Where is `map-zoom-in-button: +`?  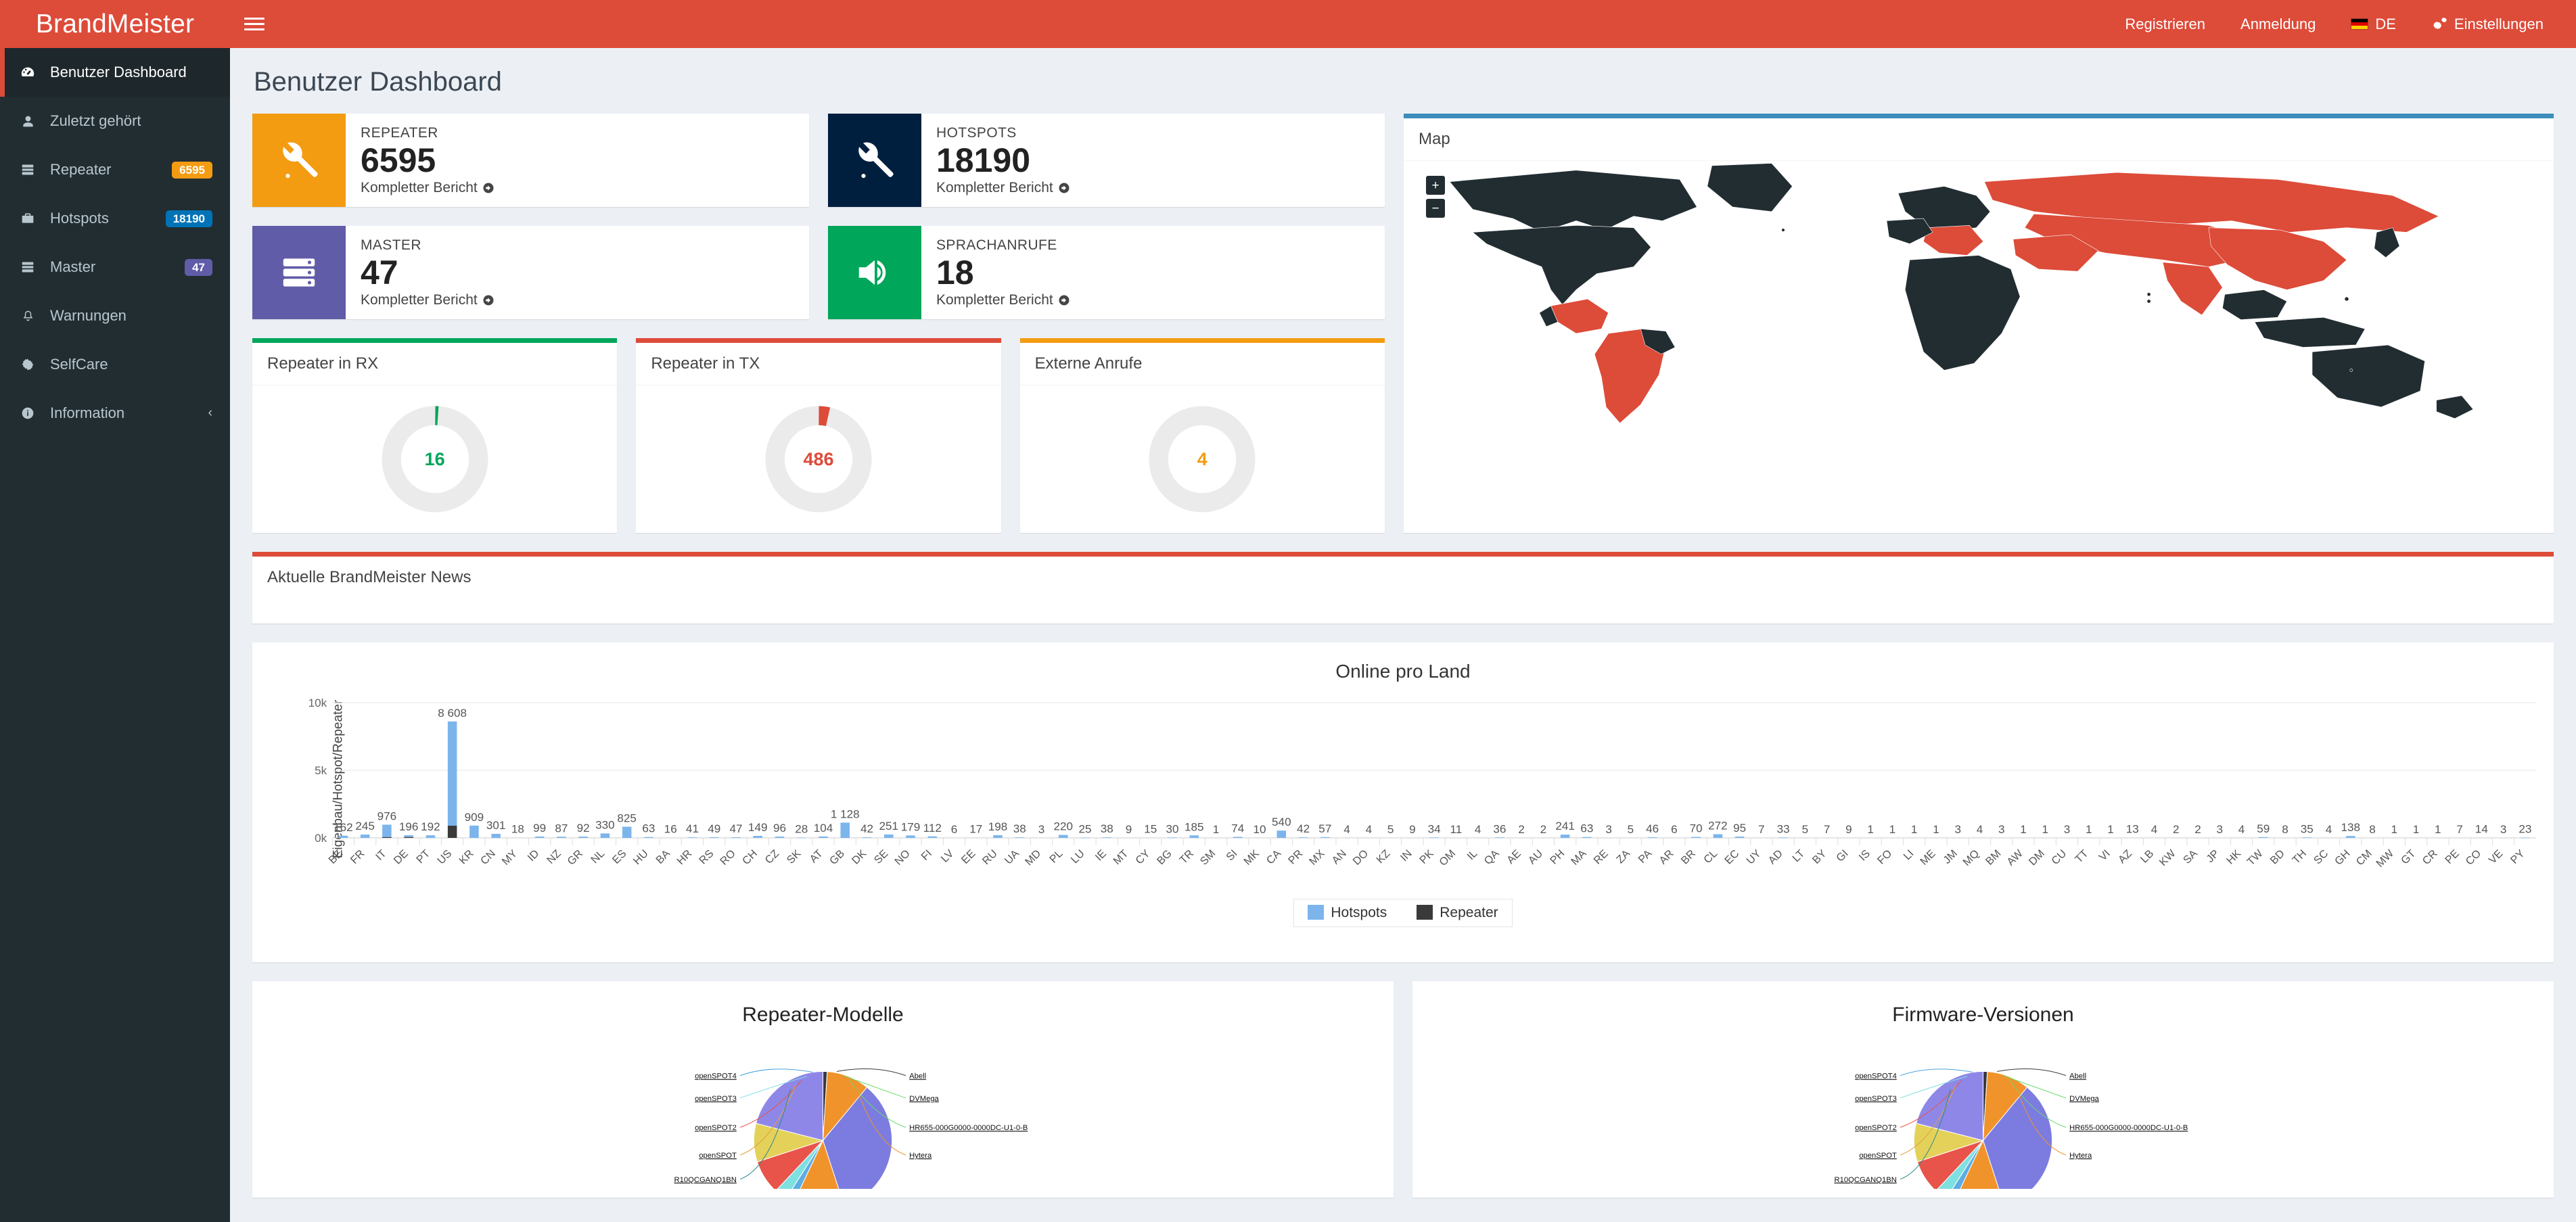
map-zoom-in-button: + is located at coordinates (1435, 186).